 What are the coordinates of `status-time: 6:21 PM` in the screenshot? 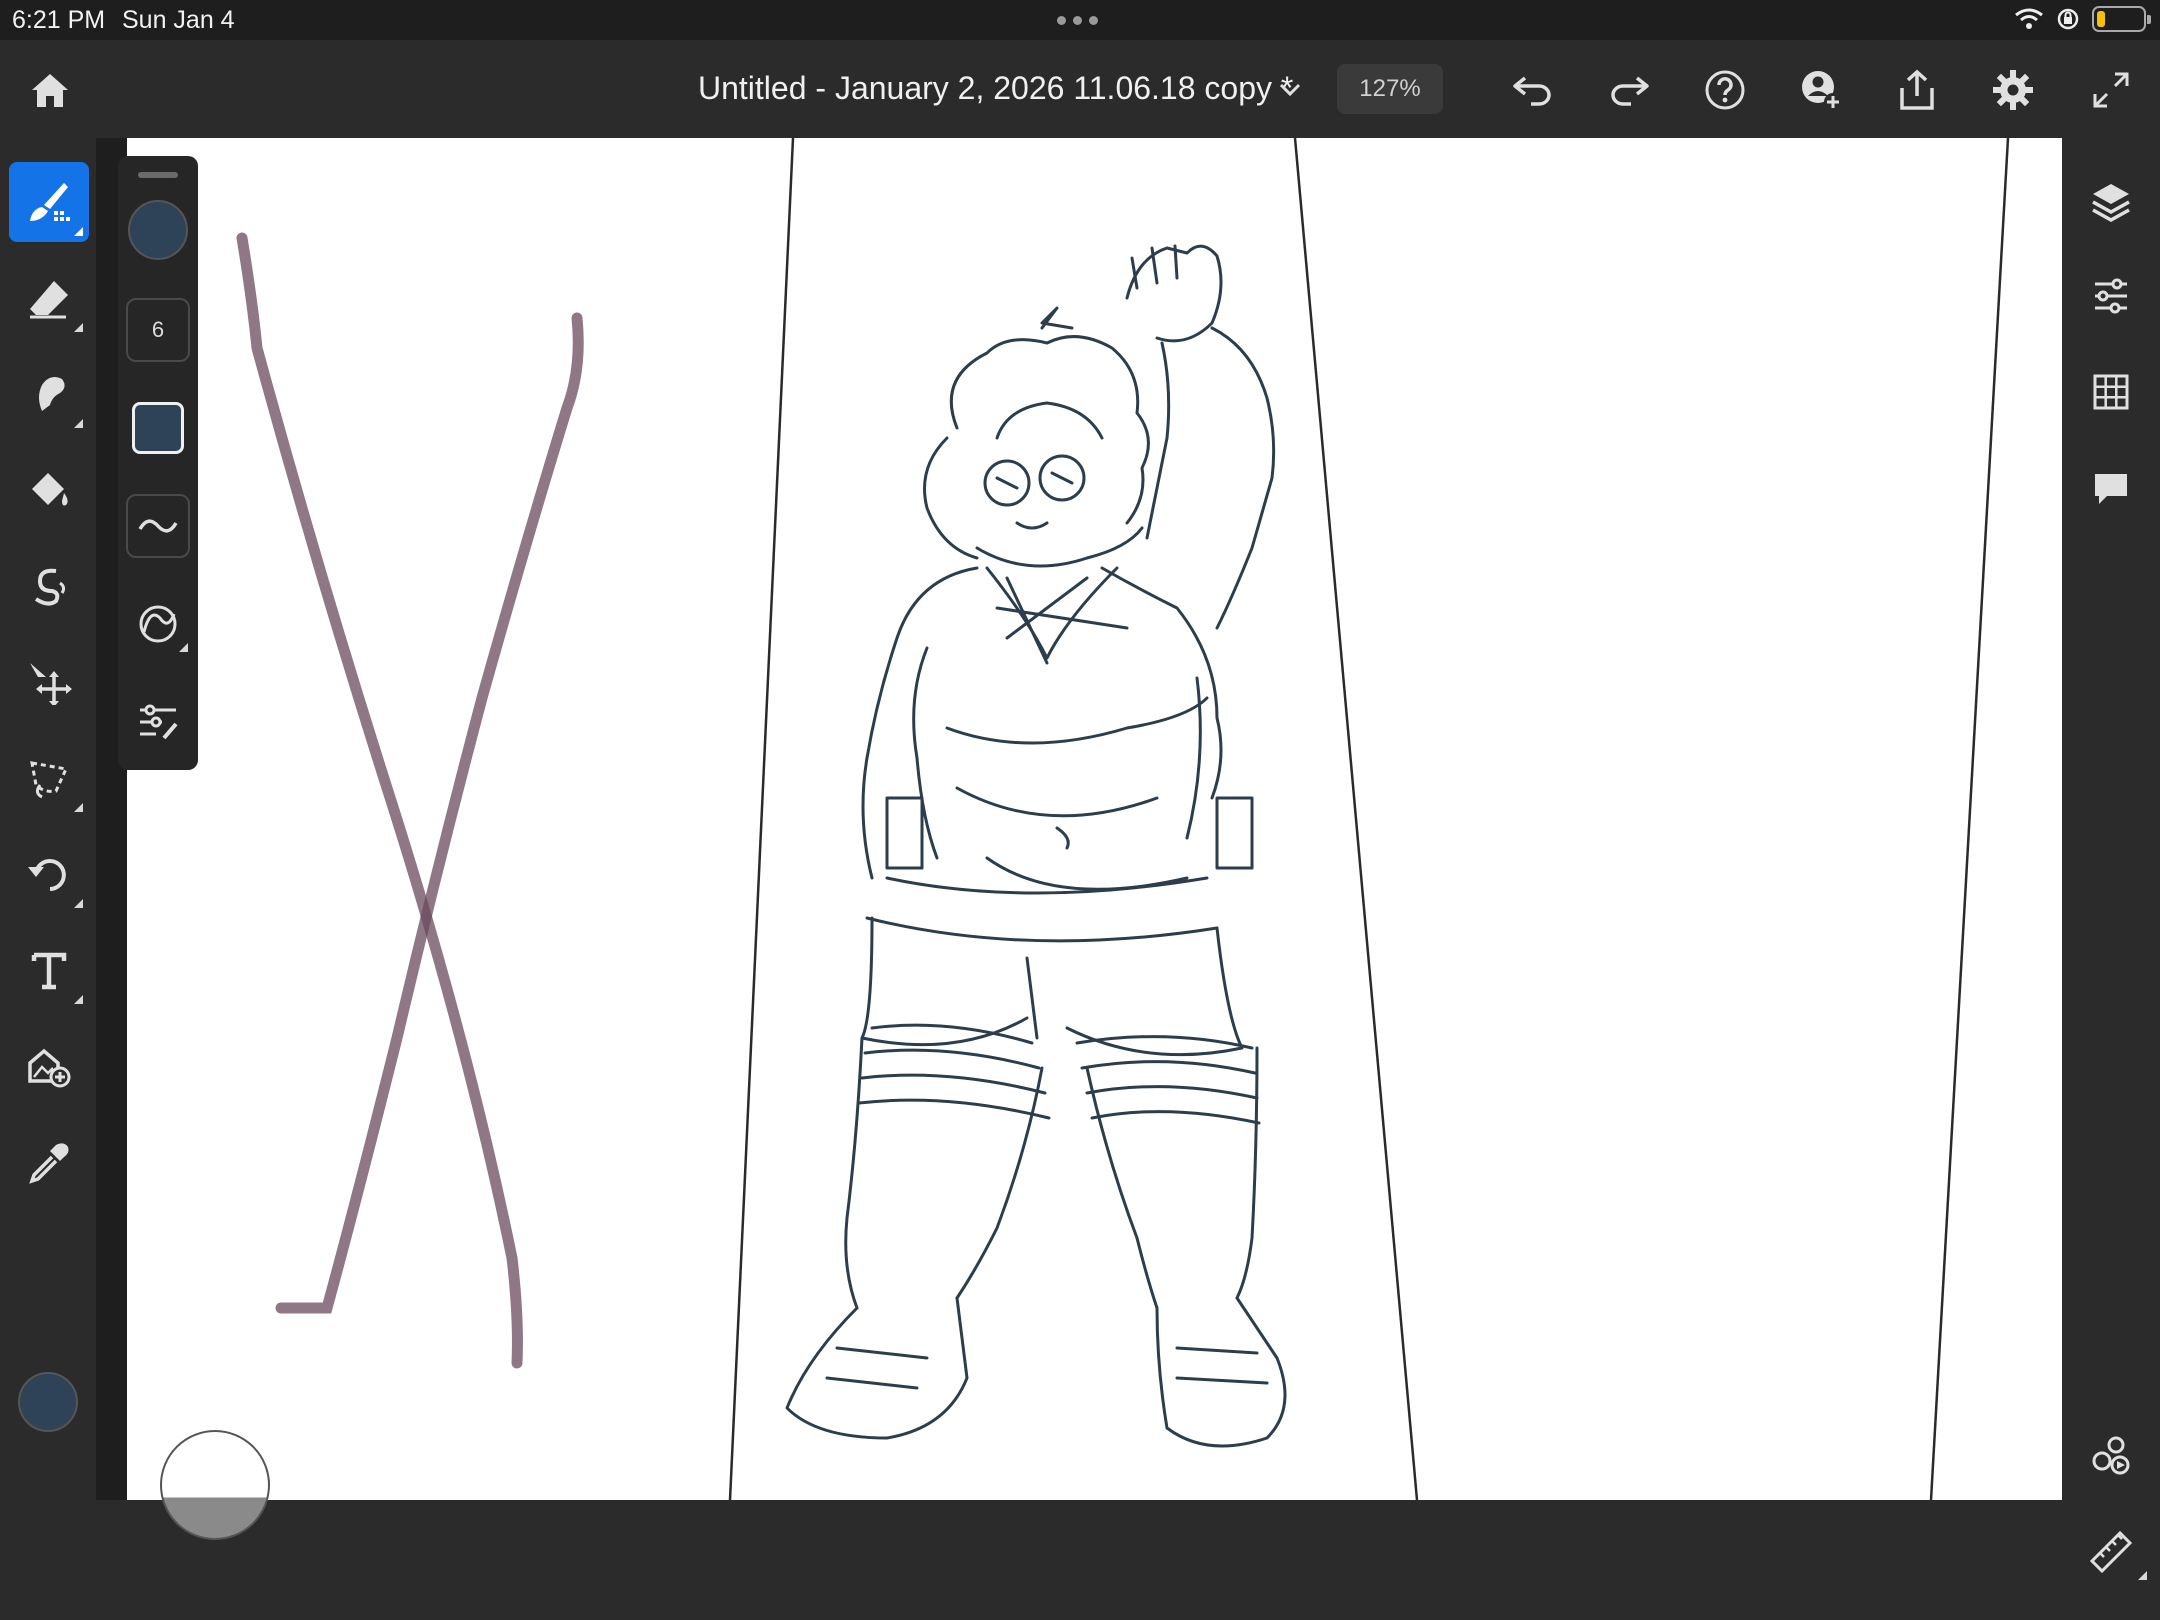 It's located at (59, 20).